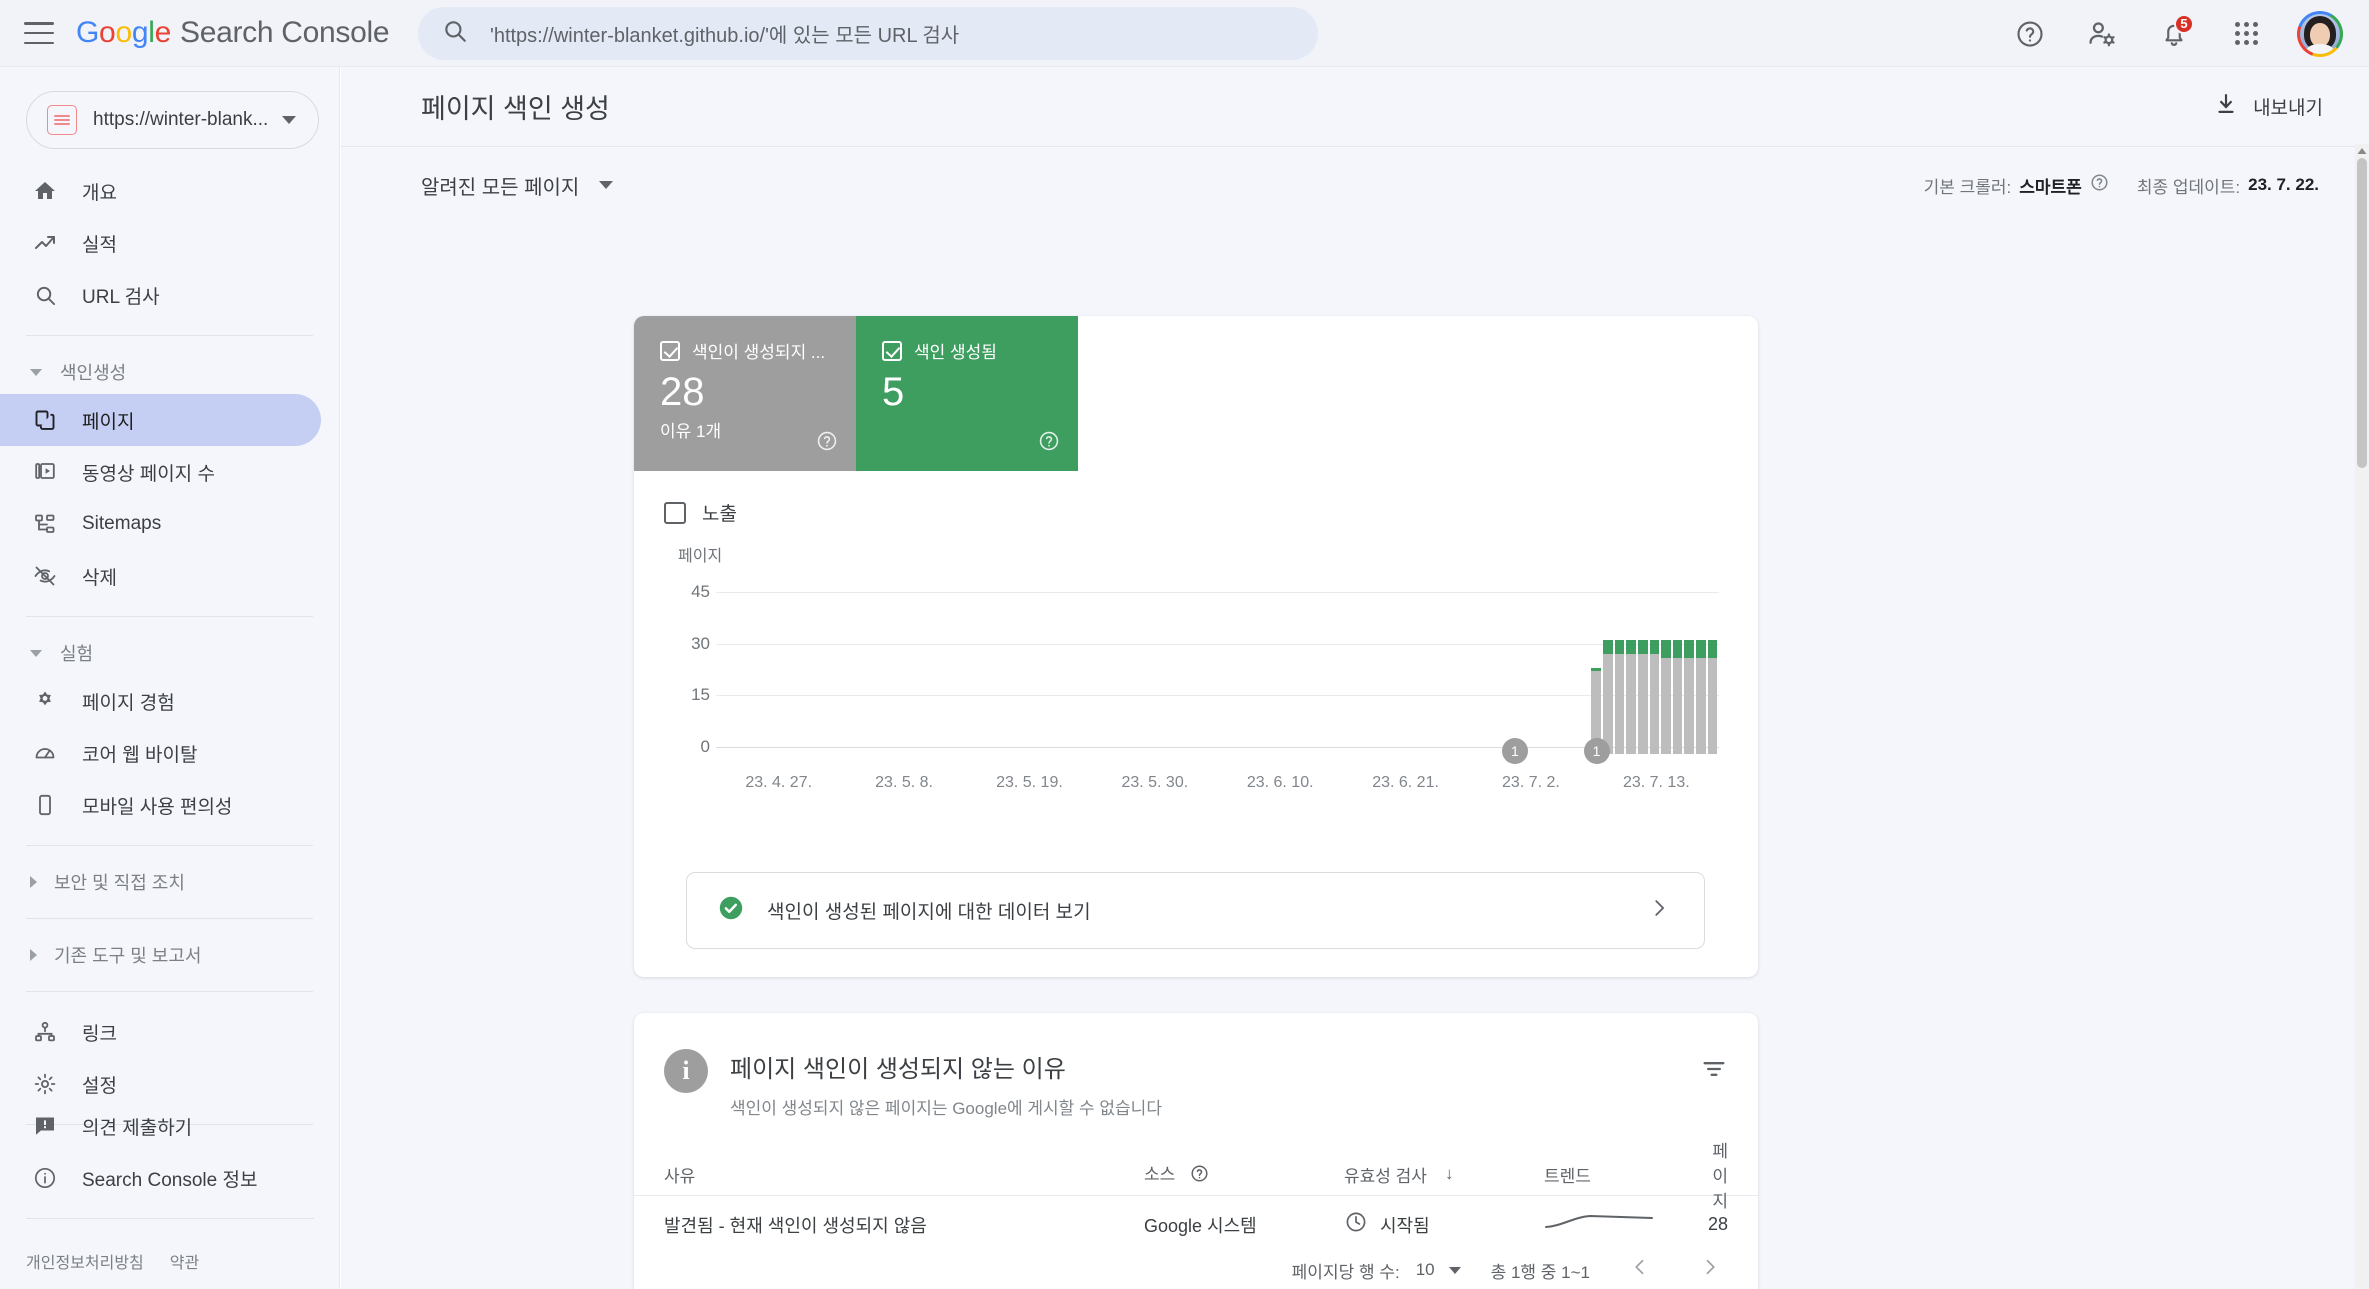 The image size is (2369, 1289). Describe the element at coordinates (160, 1032) in the screenshot. I see `sidebar-item-links: 링크` at that location.